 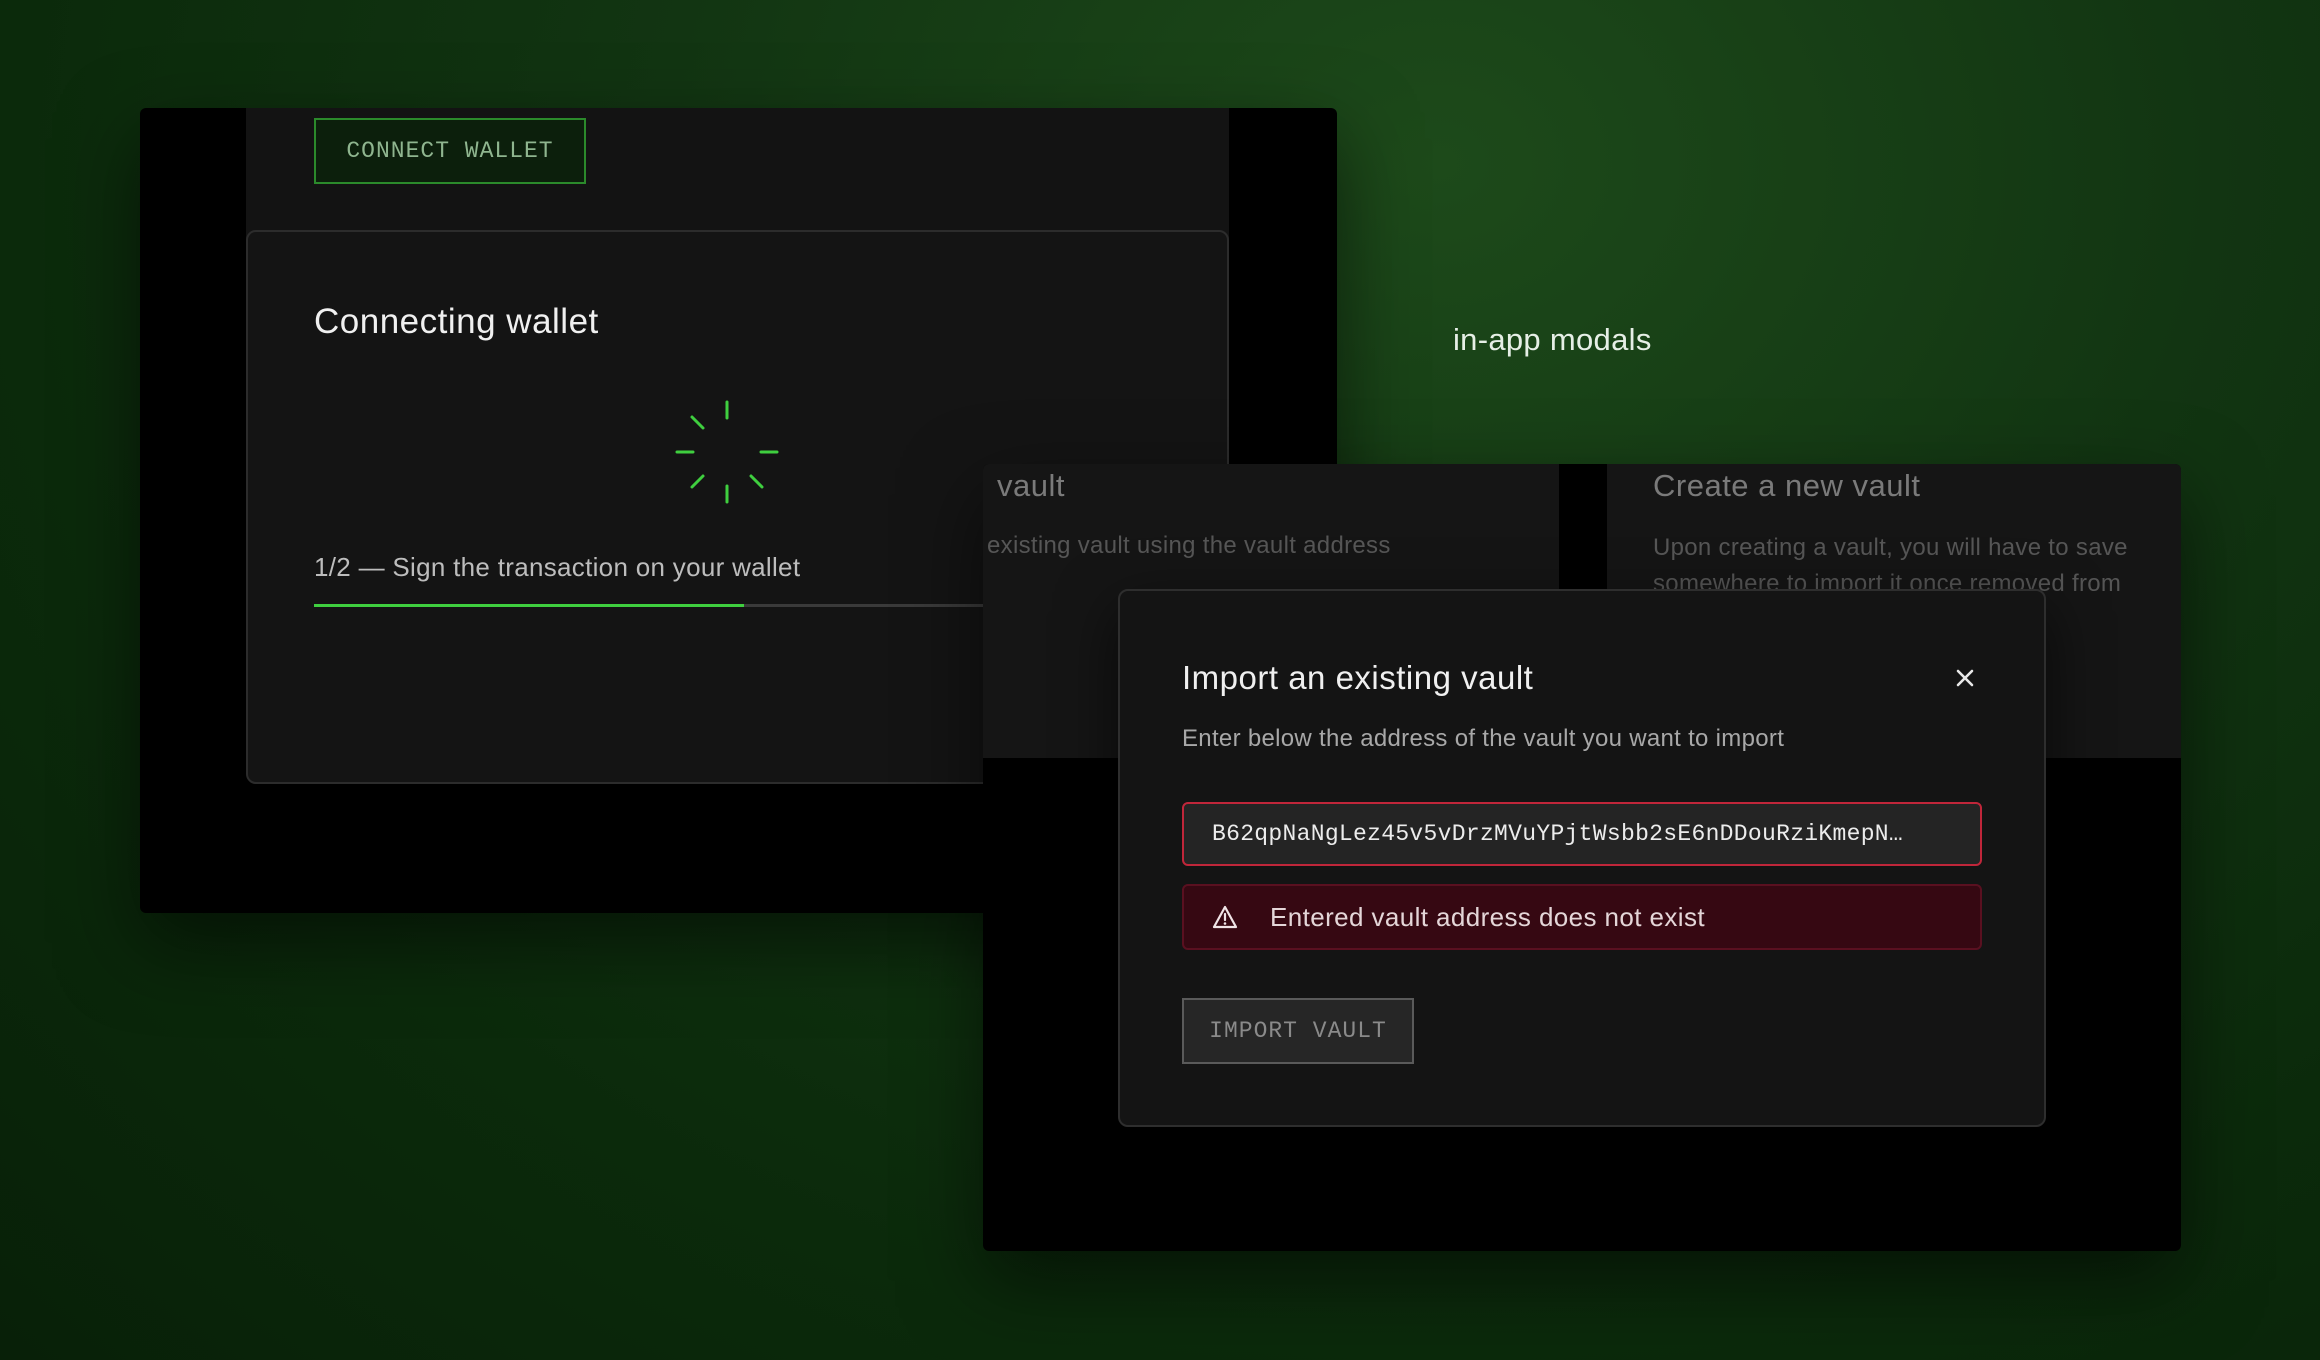 I want to click on import-vault-button: IMPORT VAULT, so click(x=1298, y=1031).